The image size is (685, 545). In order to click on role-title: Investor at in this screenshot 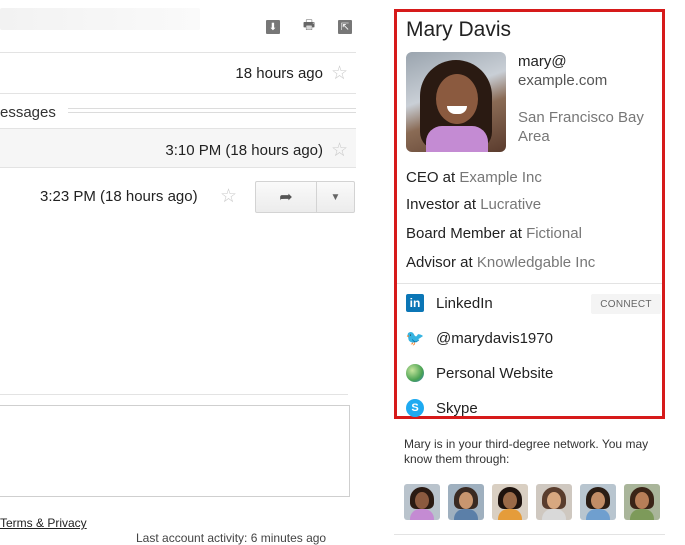, I will do `click(441, 204)`.